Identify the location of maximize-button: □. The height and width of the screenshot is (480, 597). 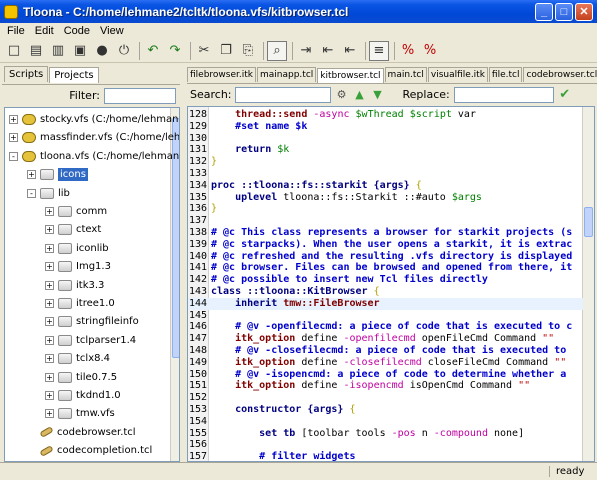
(564, 11).